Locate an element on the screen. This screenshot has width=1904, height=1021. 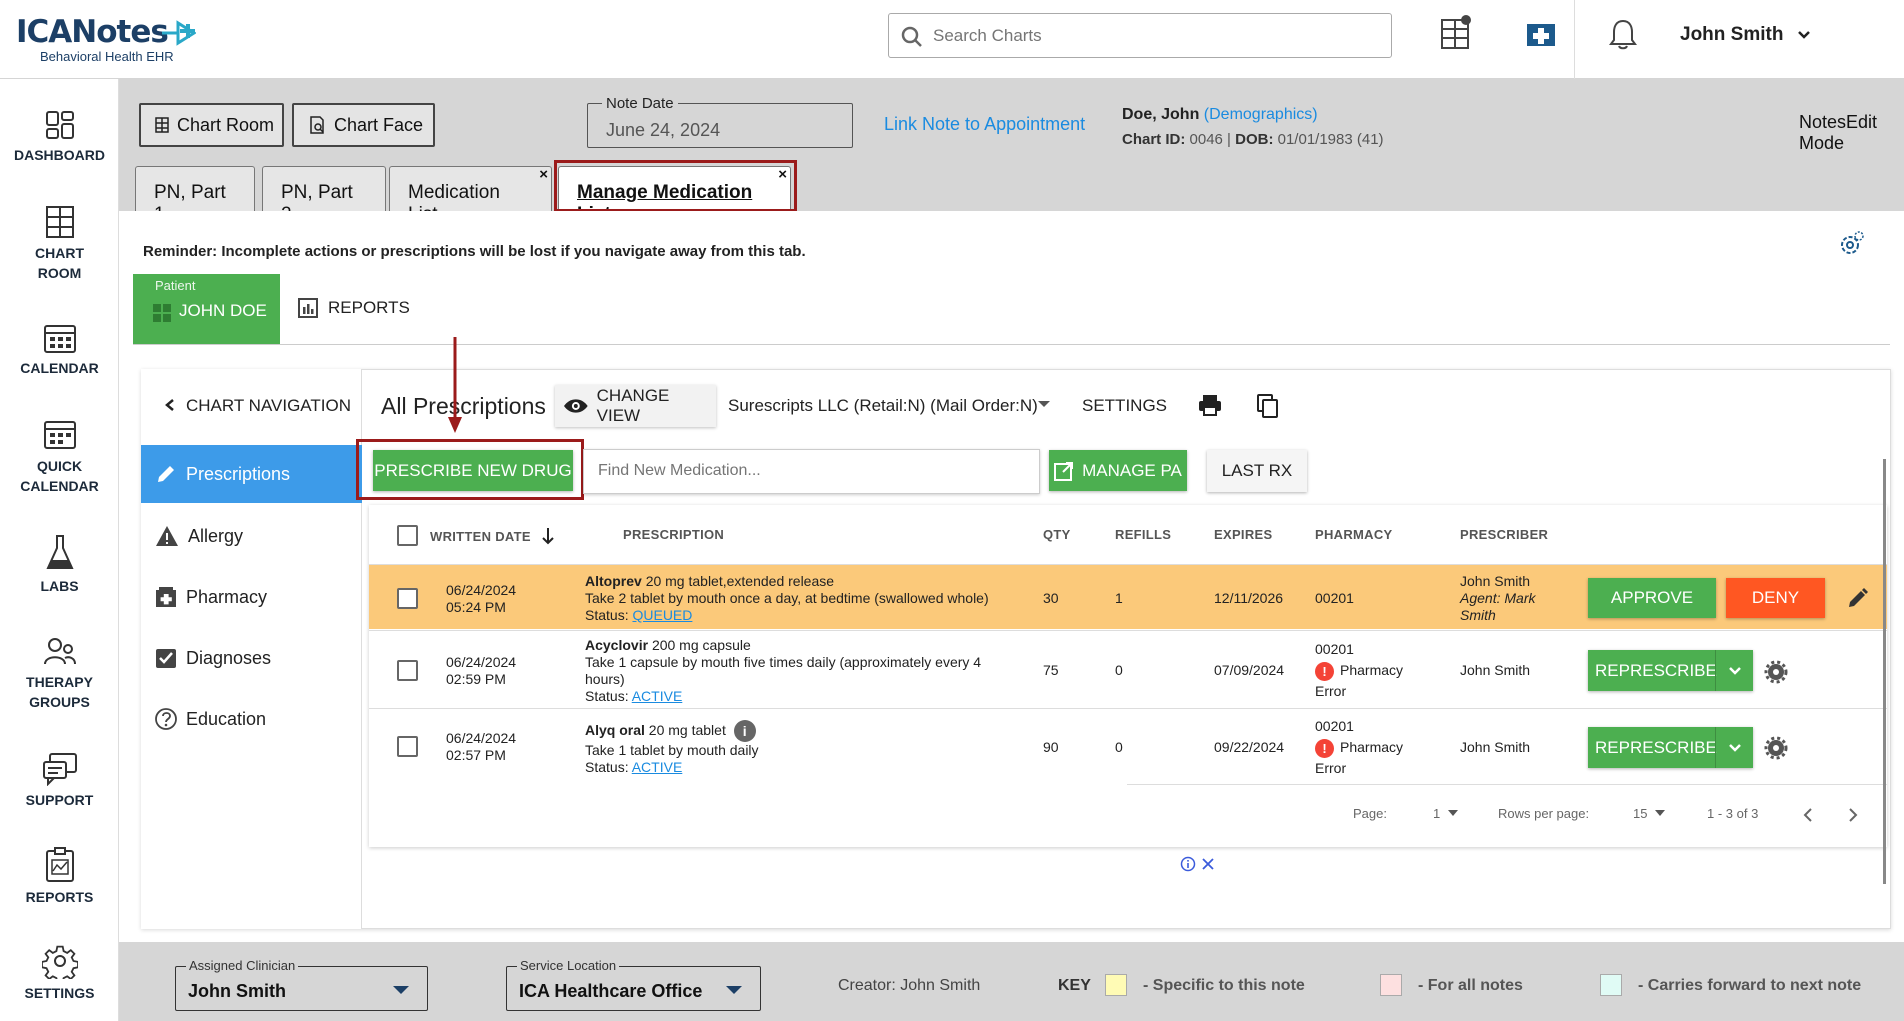
nav-item-allergy: Allergy is located at coordinates (251, 536).